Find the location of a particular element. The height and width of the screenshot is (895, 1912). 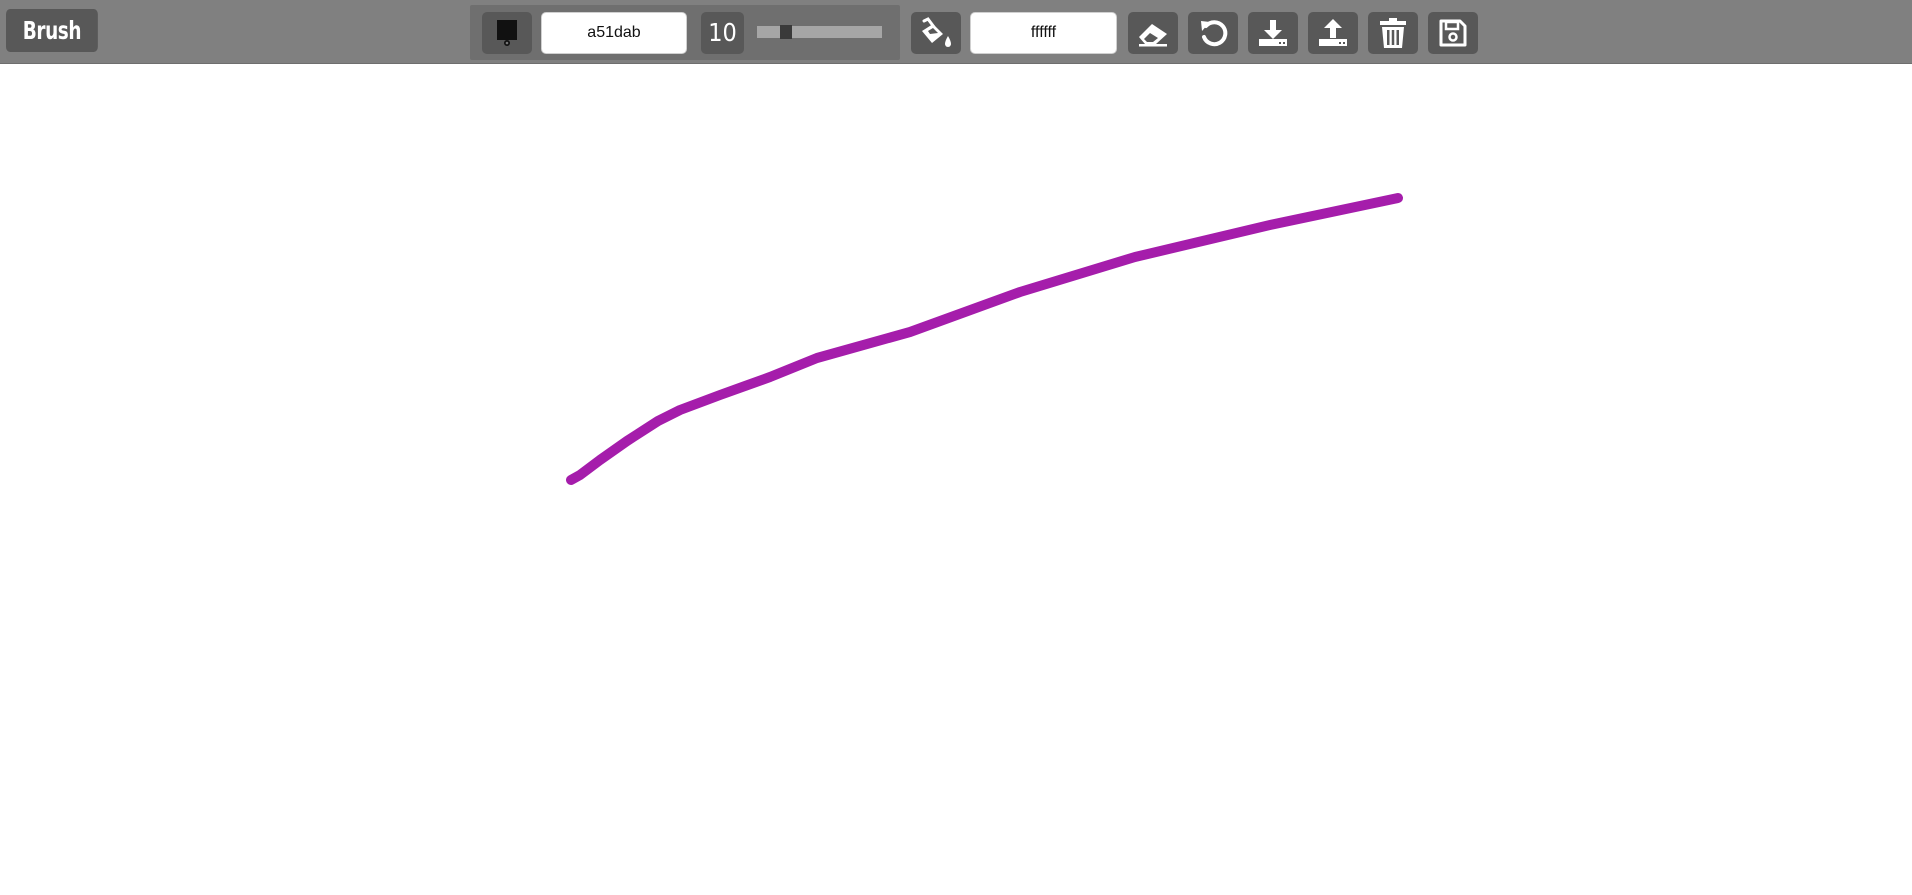

clear-canvas-button is located at coordinates (1393, 33).